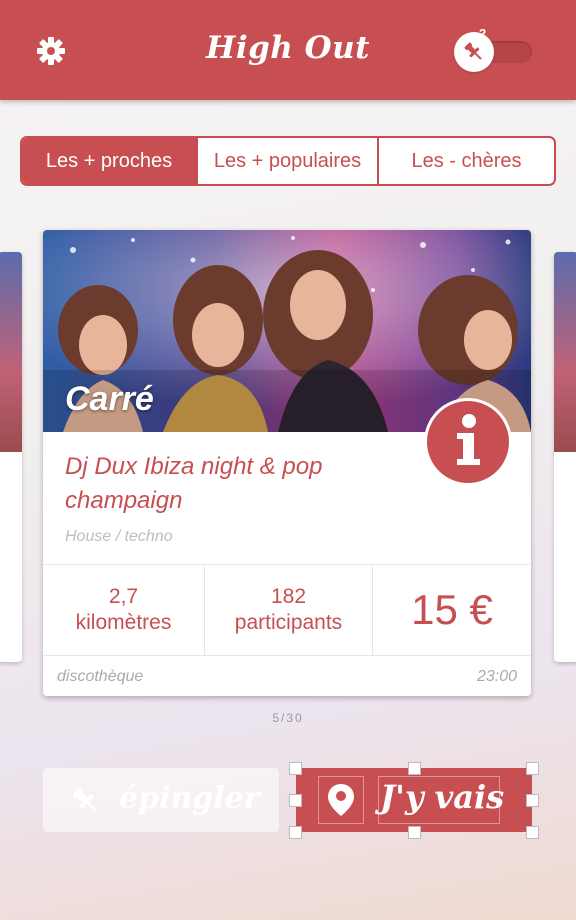 Image resolution: width=576 pixels, height=920 pixels. What do you see at coordinates (100, 676) in the screenshot?
I see `event-category: discothèque` at bounding box center [100, 676].